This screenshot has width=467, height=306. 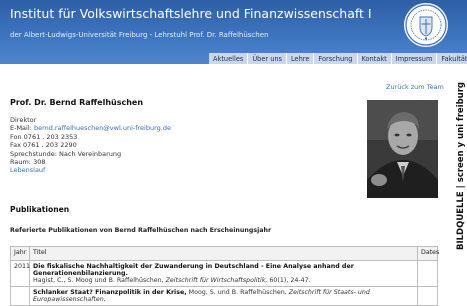 What do you see at coordinates (266, 58) in the screenshot?
I see `nav-item-ueber-uns: Über uns` at bounding box center [266, 58].